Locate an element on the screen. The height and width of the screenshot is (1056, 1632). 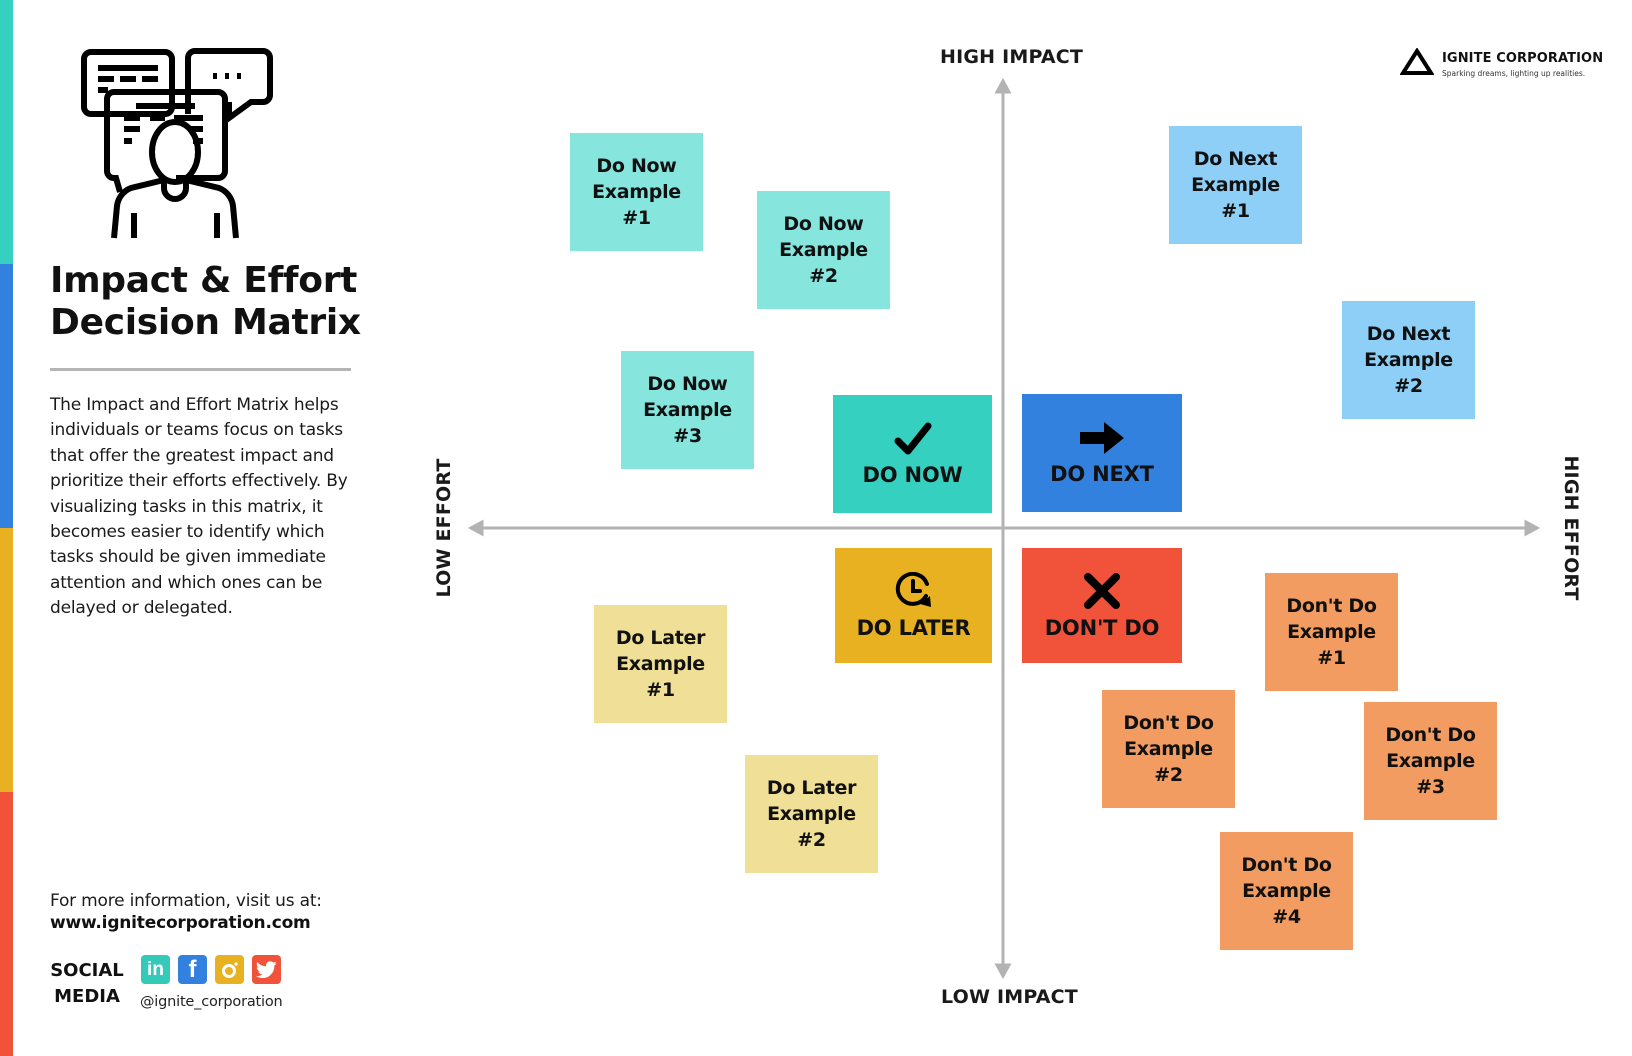
quadrant-label-do-next: DO NEXT is located at coordinates (1102, 474).